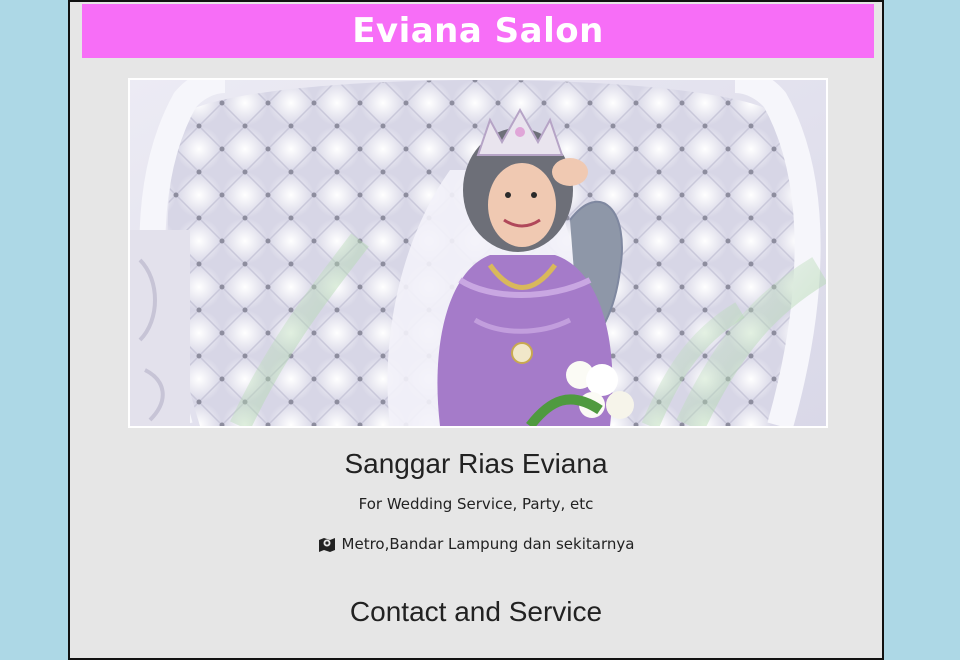 This screenshot has width=960, height=660. Describe the element at coordinates (476, 463) in the screenshot. I see `studio-name: Sanggar Rias Eviana` at that location.